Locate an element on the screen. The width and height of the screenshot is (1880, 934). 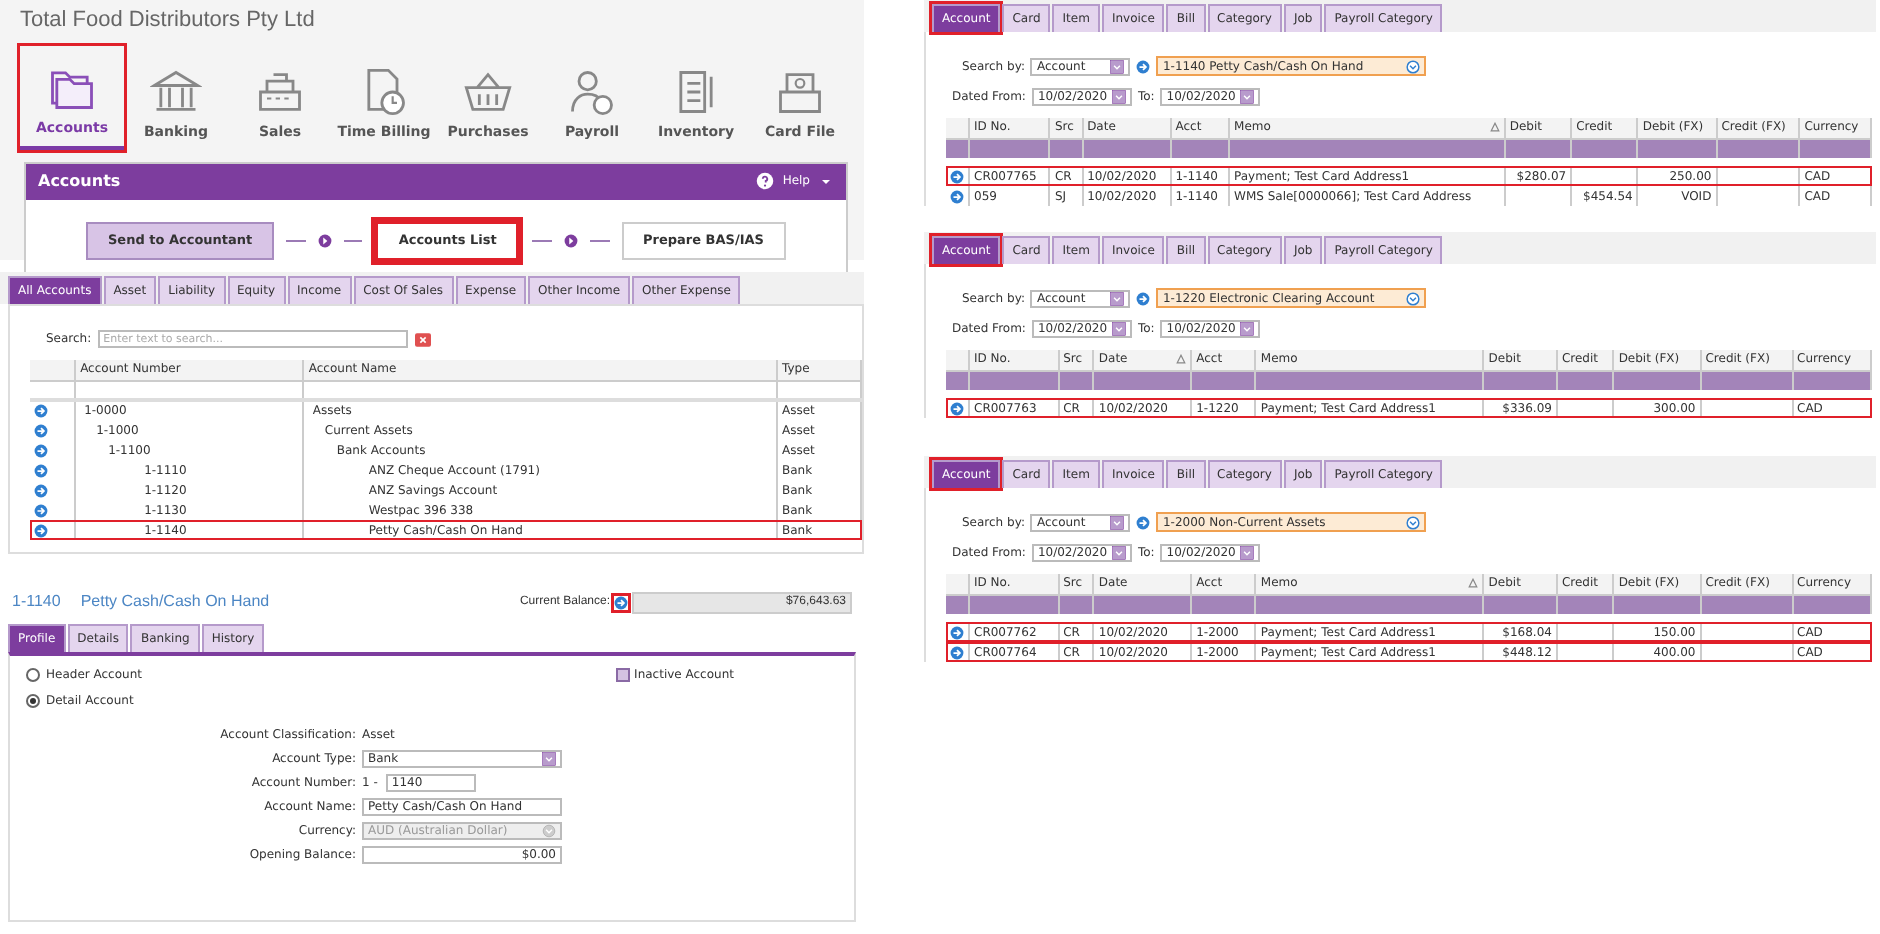
help-icon is located at coordinates (765, 181).